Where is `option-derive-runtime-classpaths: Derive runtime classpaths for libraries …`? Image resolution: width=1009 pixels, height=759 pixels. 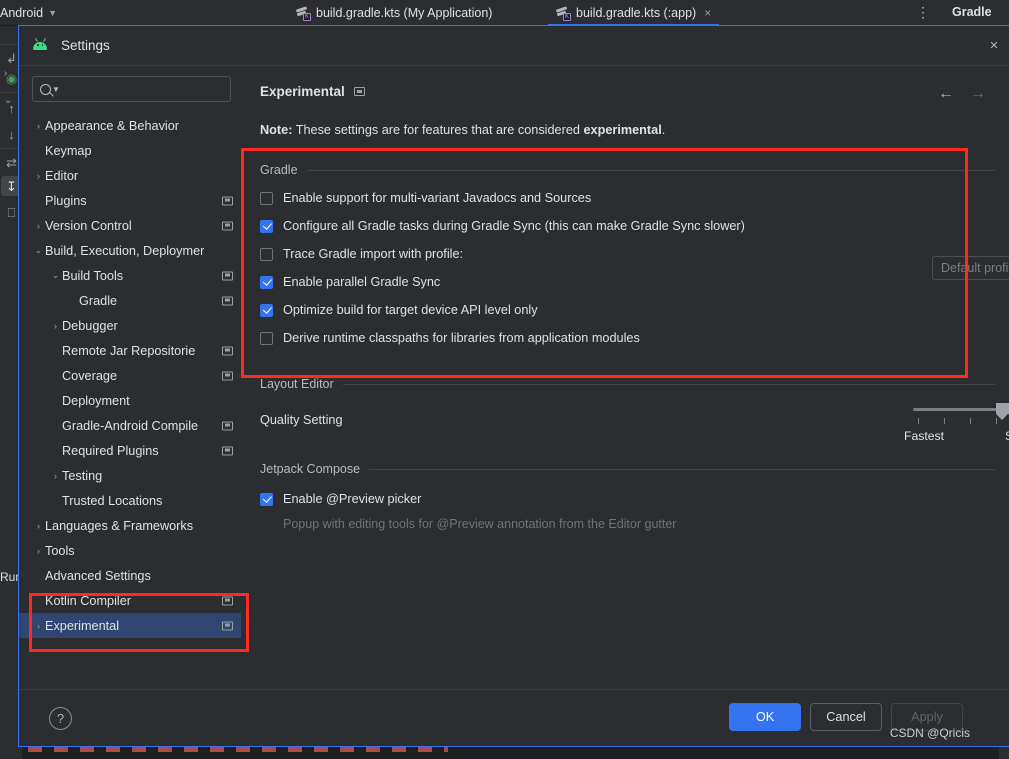 option-derive-runtime-classpaths: Derive runtime classpaths for libraries … is located at coordinates (634, 338).